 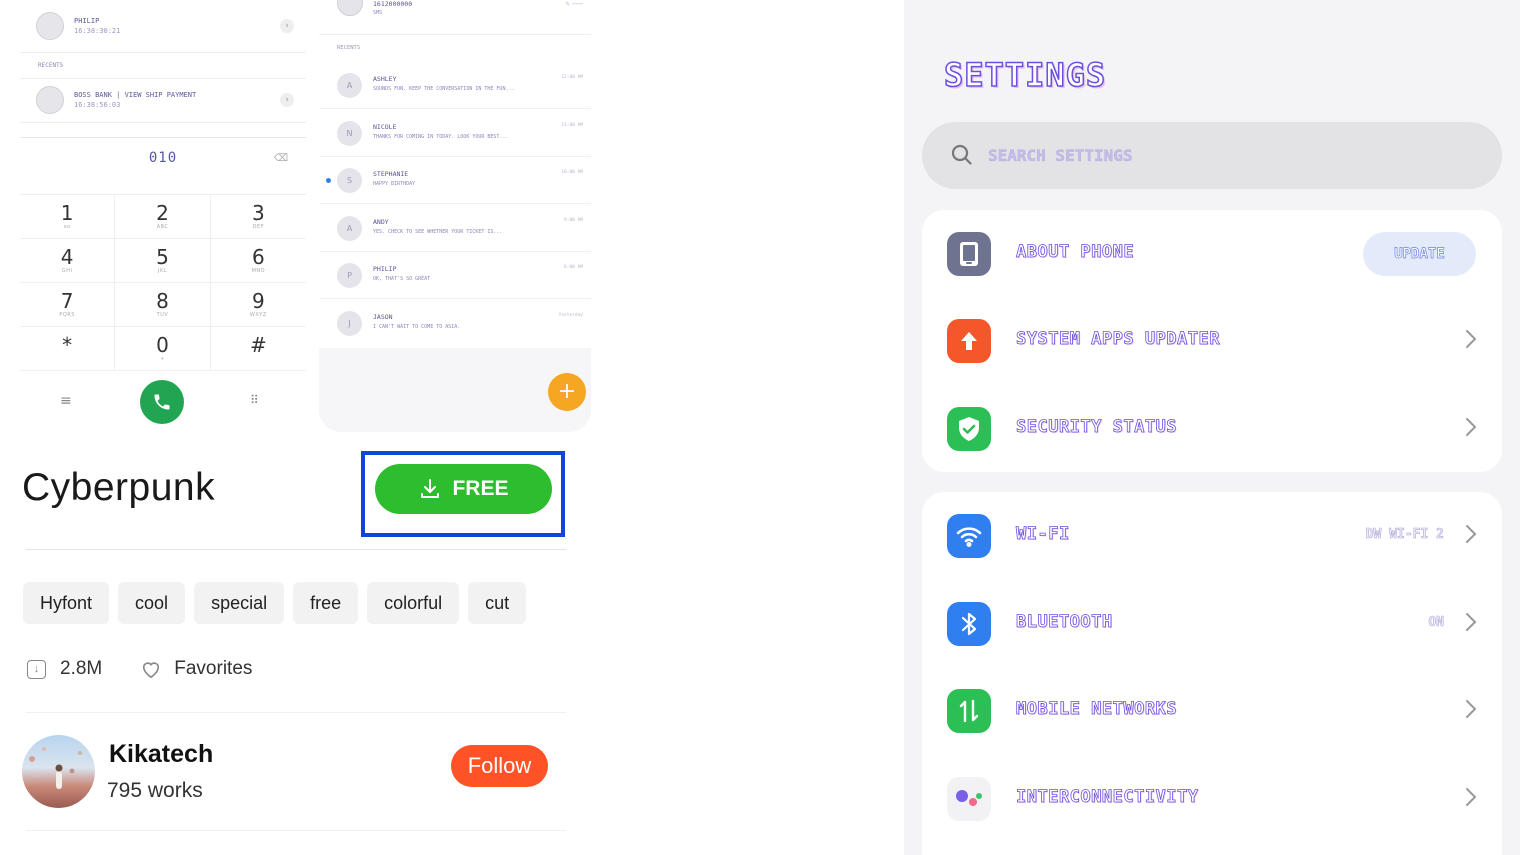 I want to click on settings-item-label: WI-FI, so click(x=1043, y=534).